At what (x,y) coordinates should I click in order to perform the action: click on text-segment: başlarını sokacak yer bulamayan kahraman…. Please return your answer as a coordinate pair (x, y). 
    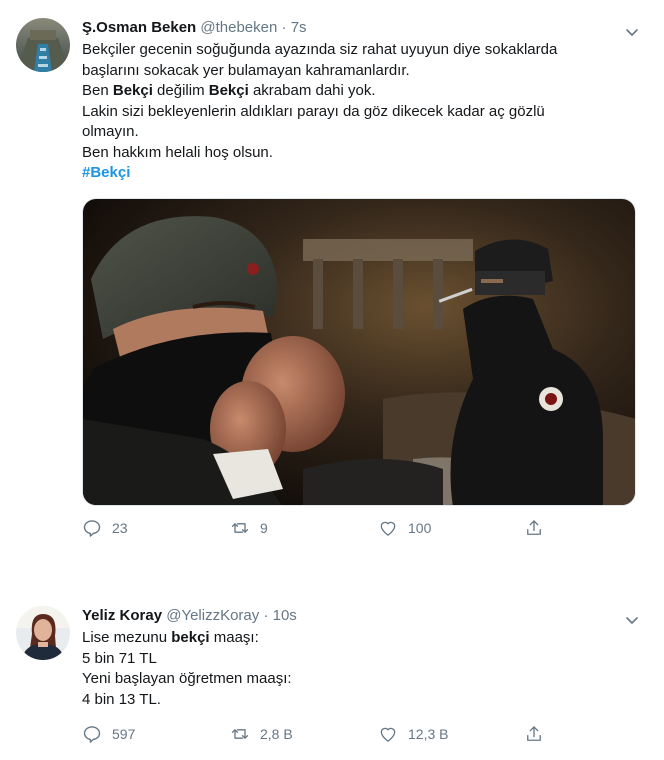
    Looking at the image, I should click on (246, 70).